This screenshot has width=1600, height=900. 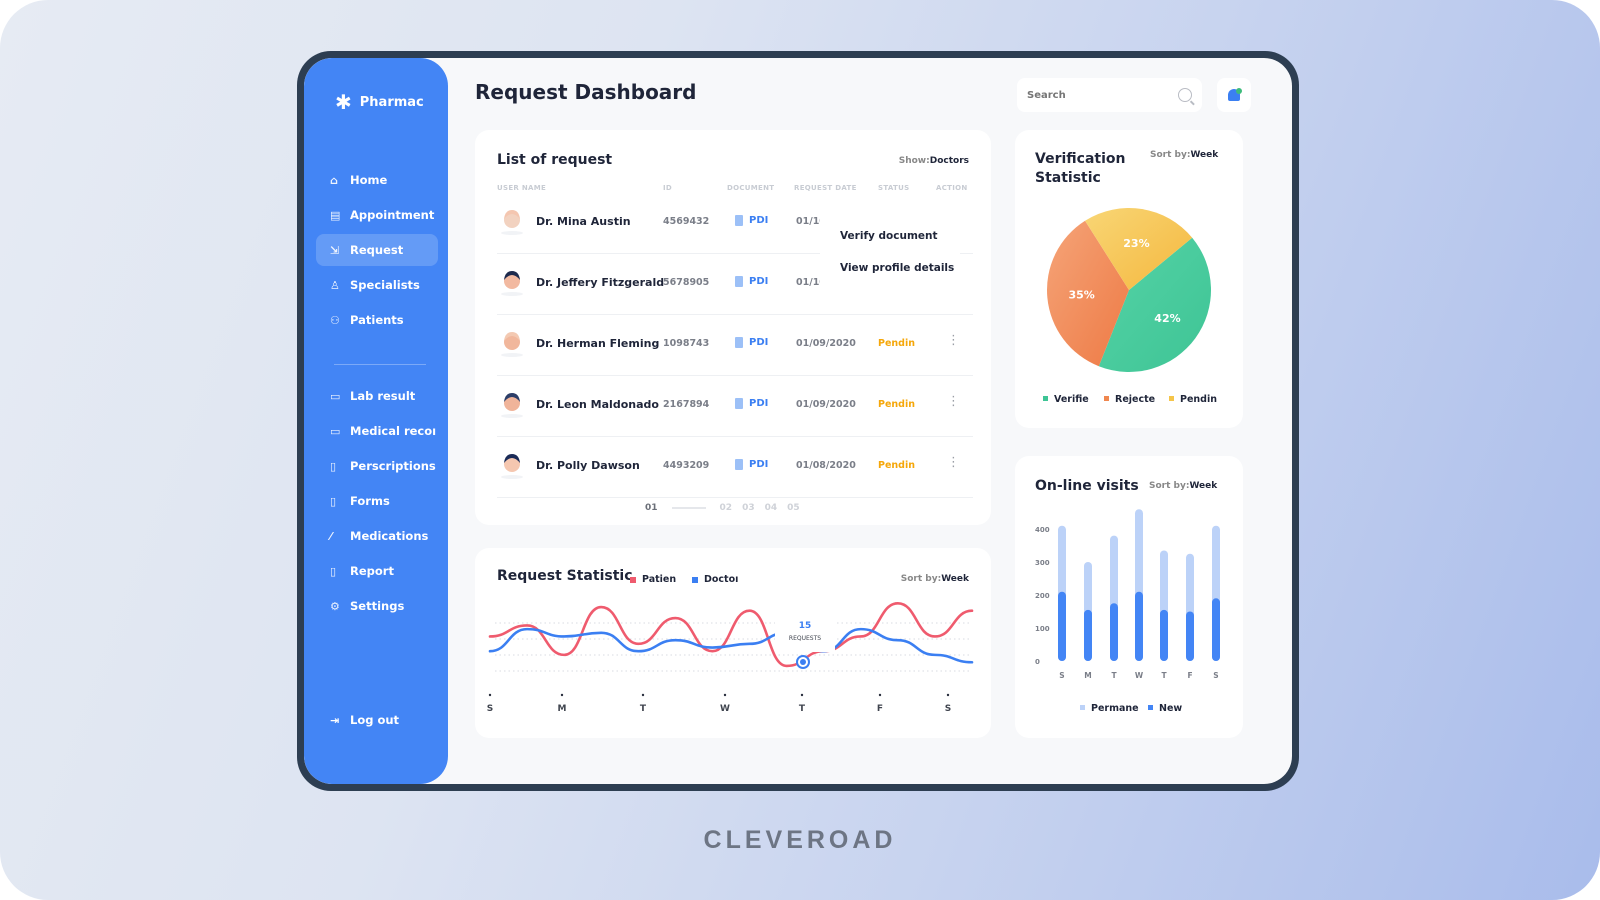 I want to click on sidebar-item-forms: ▯ Forms, so click(x=377, y=501).